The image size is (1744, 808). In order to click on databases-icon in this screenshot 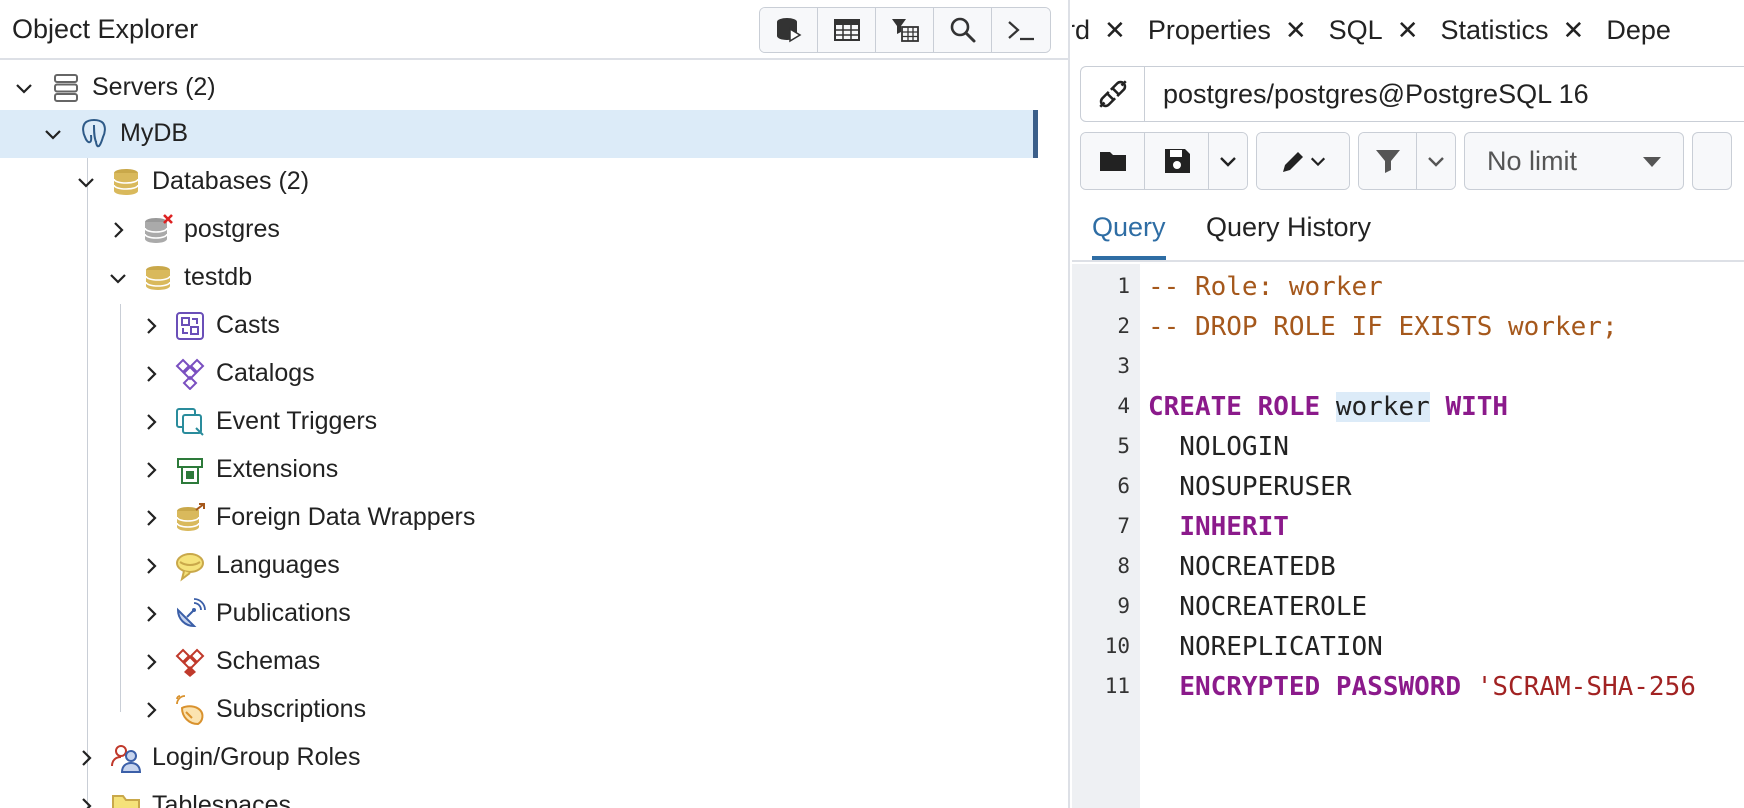, I will do `click(126, 182)`.